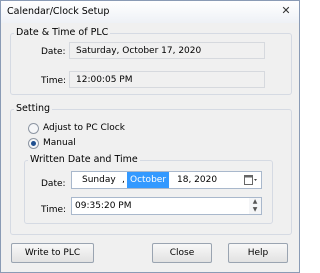  Describe the element at coordinates (62, 32) in the screenshot. I see `plc-group-label: Date & Time of PLC` at that location.